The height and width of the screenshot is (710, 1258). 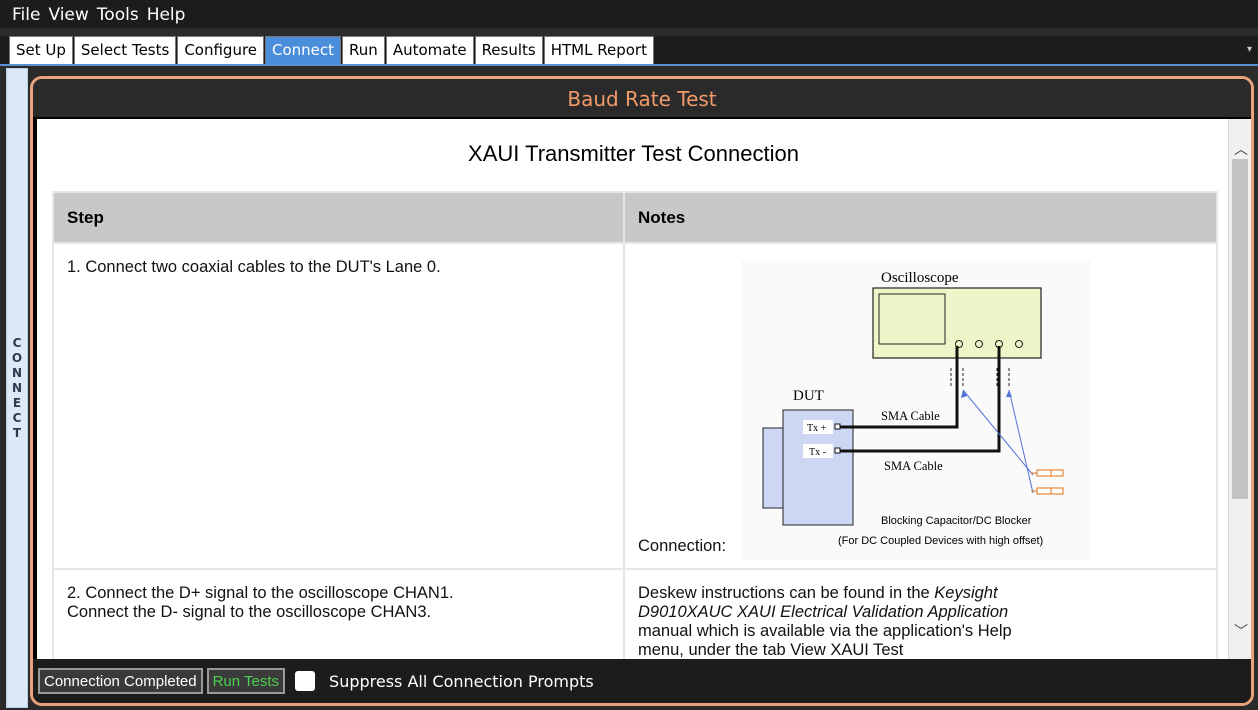 What do you see at coordinates (956, 521) in the screenshot?
I see `diagram-blocker-label: Blocking Capacitor/DC Blocker` at bounding box center [956, 521].